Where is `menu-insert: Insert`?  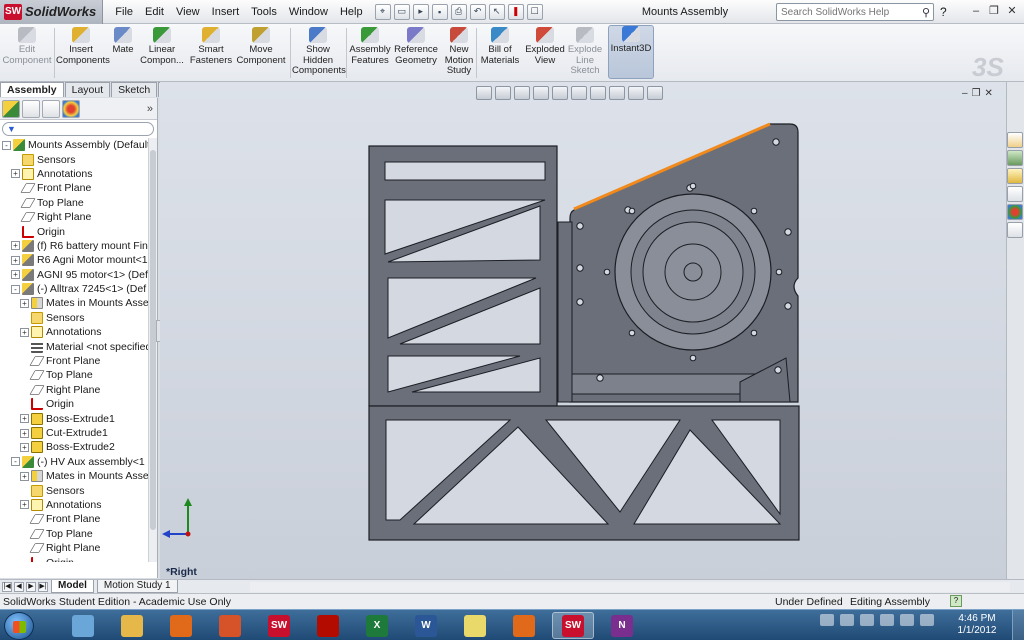 menu-insert: Insert is located at coordinates (226, 12).